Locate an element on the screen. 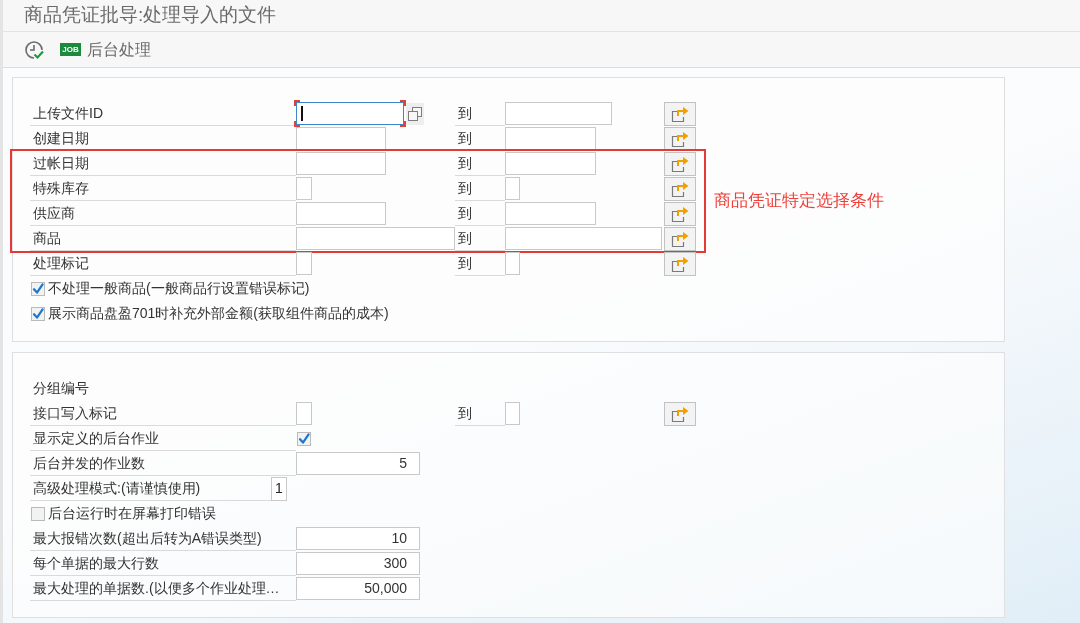 This screenshot has width=1080, height=623. field-label: 高级处理模式:(请谨慎使用) is located at coordinates (150, 488).